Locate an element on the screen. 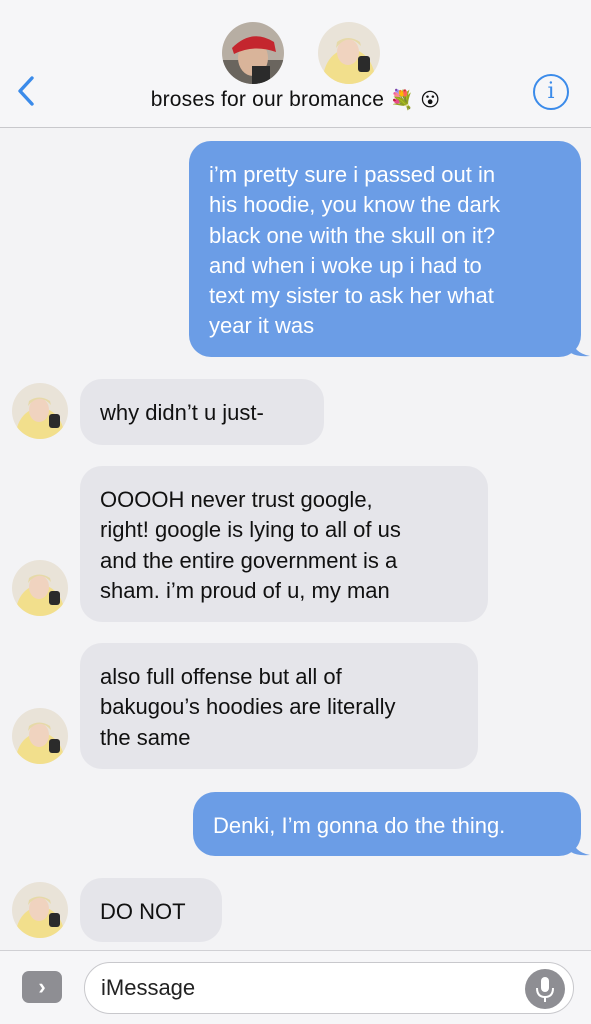  message-line: Denki, I’m gonna do the thing. is located at coordinates (359, 825).